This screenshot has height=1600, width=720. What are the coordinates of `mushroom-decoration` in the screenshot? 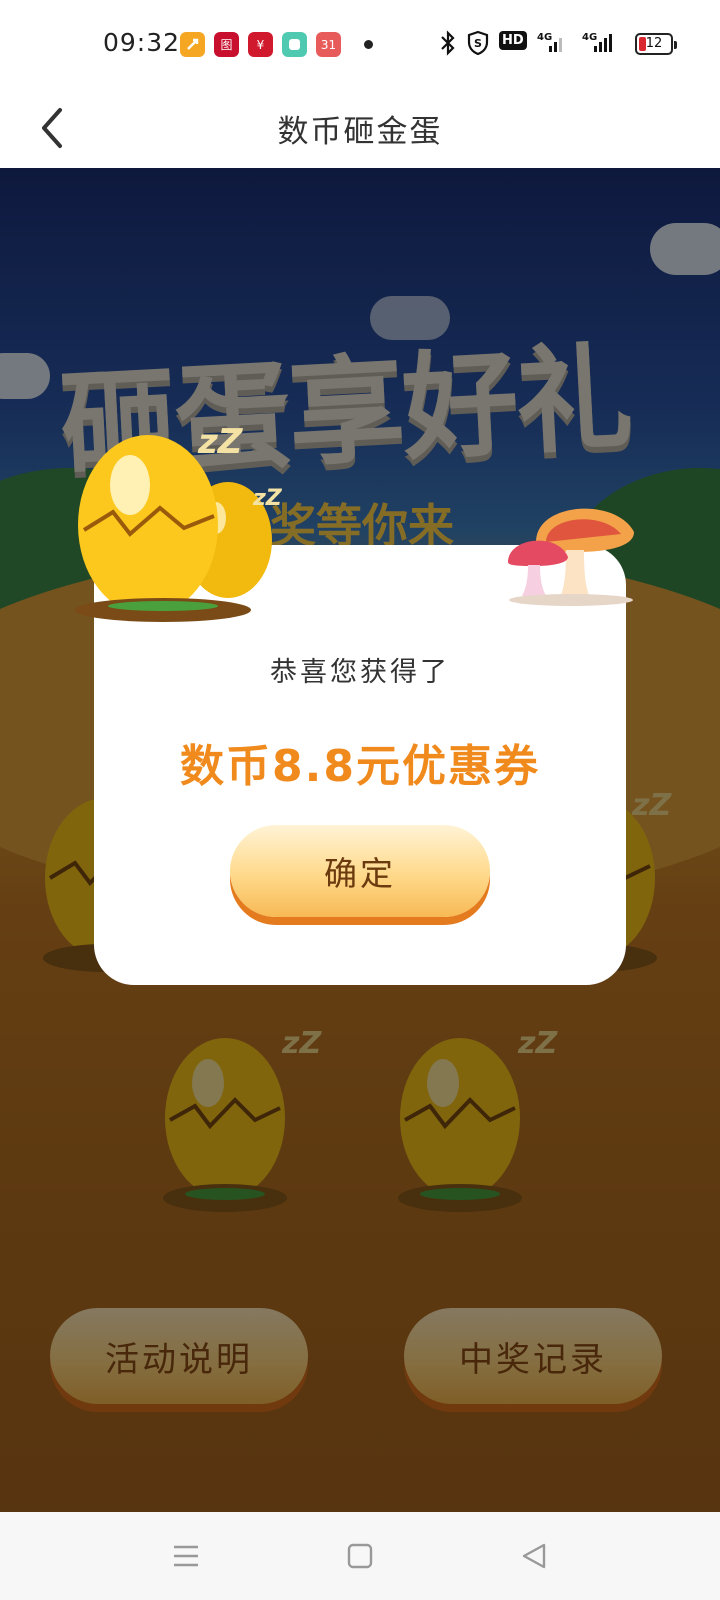 It's located at (571, 557).